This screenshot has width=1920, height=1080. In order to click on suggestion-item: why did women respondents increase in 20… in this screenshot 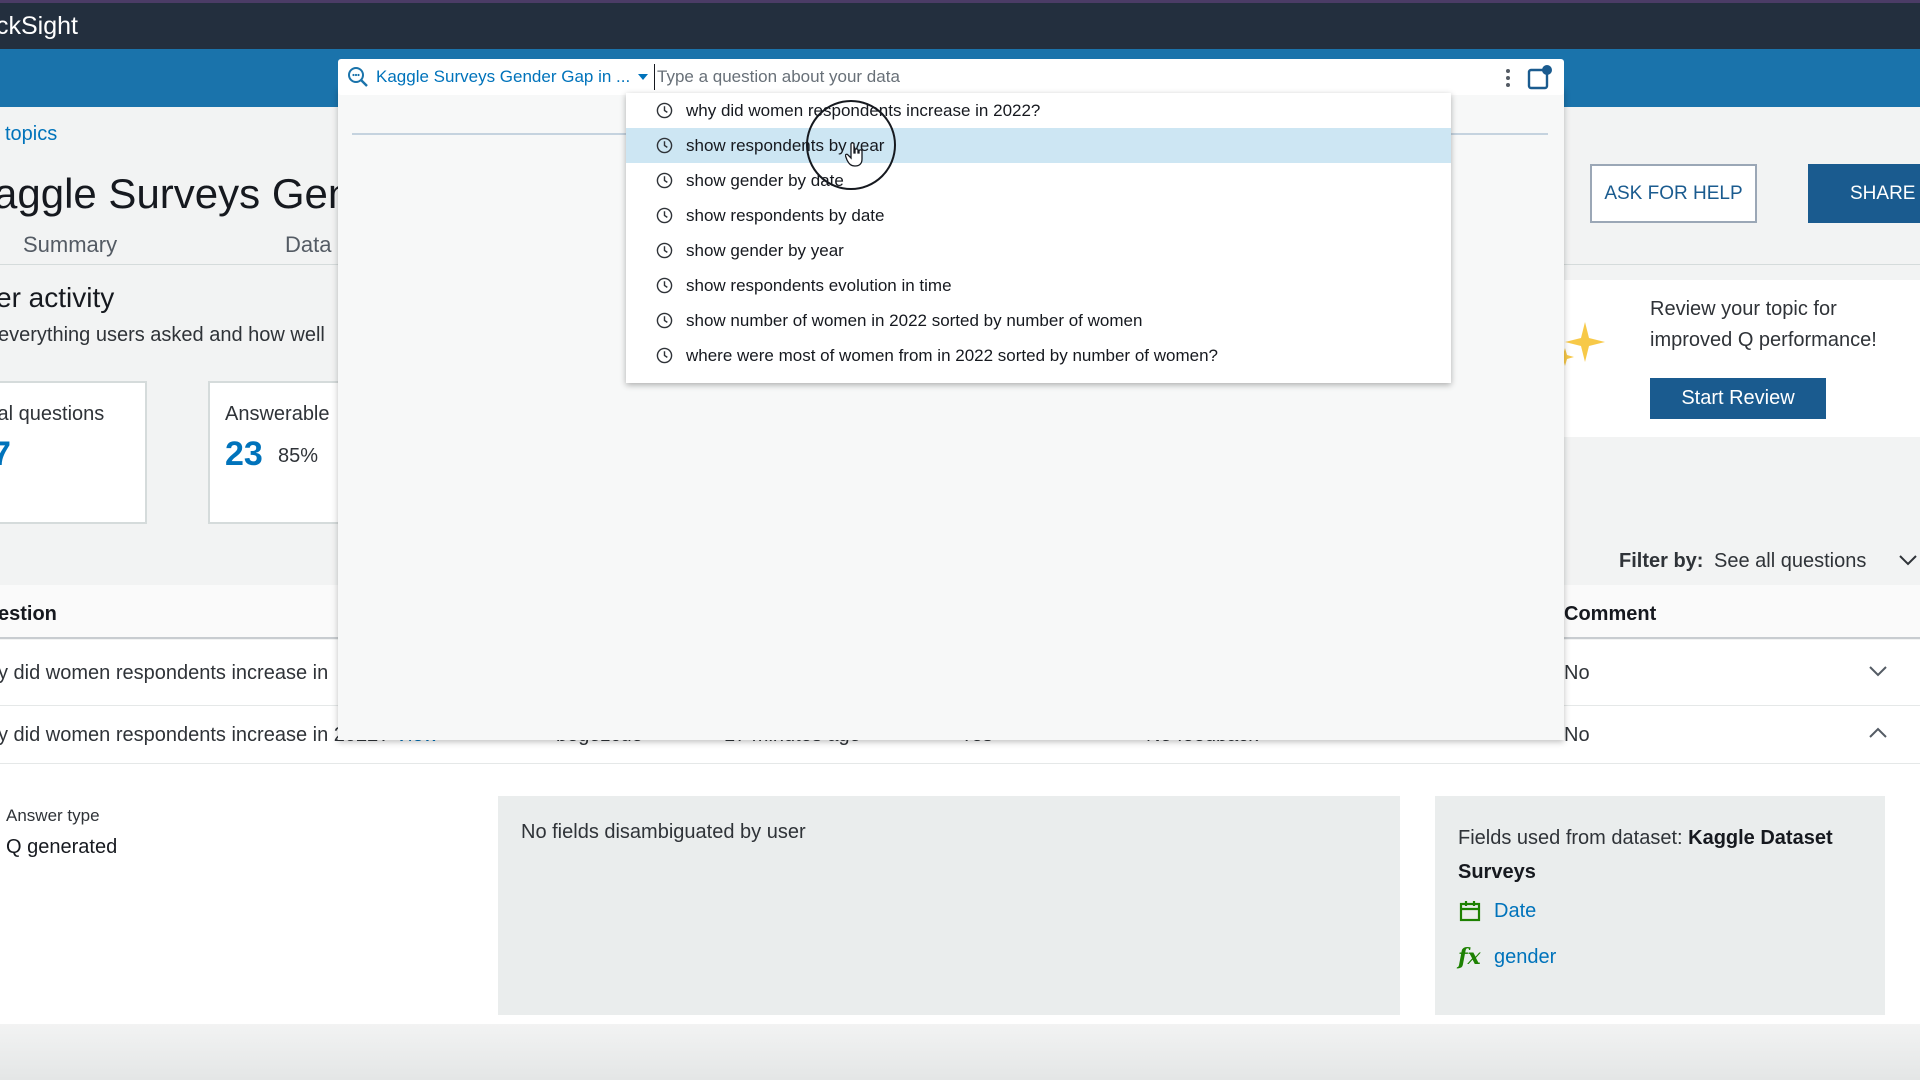, I will do `click(1038, 110)`.